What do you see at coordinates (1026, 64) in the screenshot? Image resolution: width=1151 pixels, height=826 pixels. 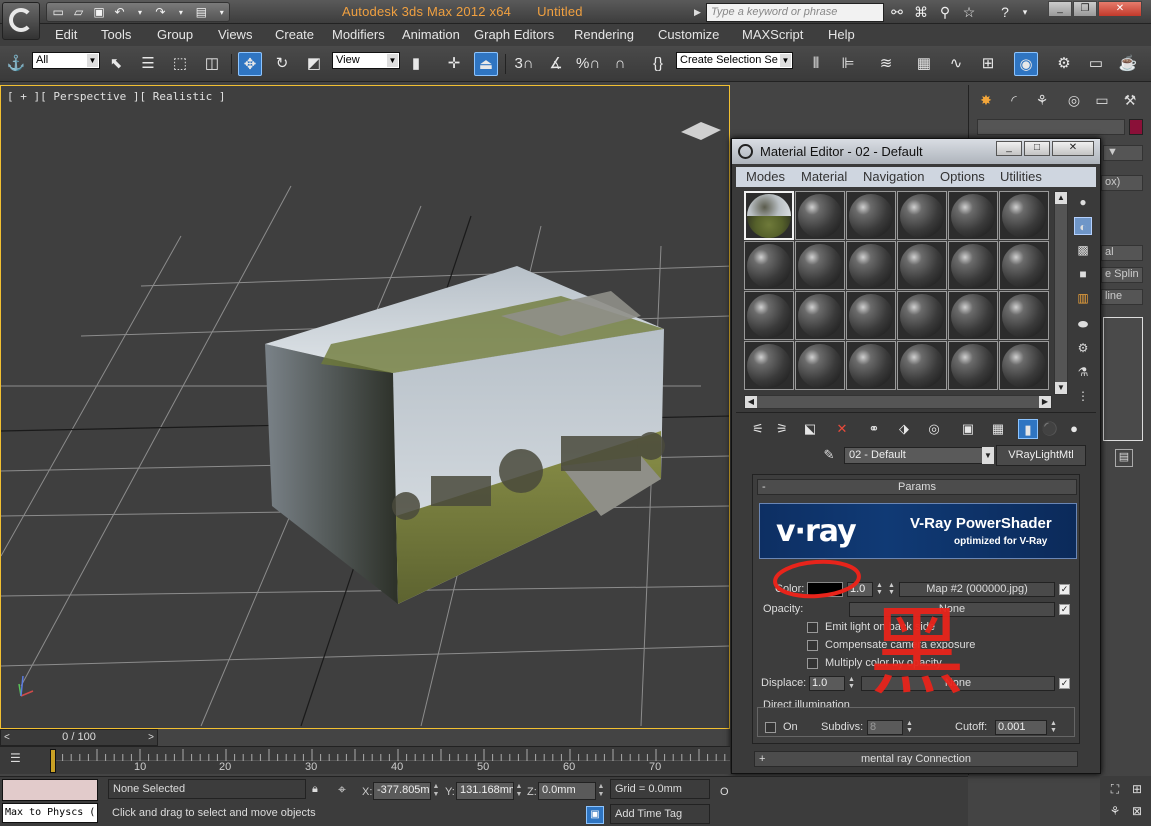 I see `material-editor-icon: ◉` at bounding box center [1026, 64].